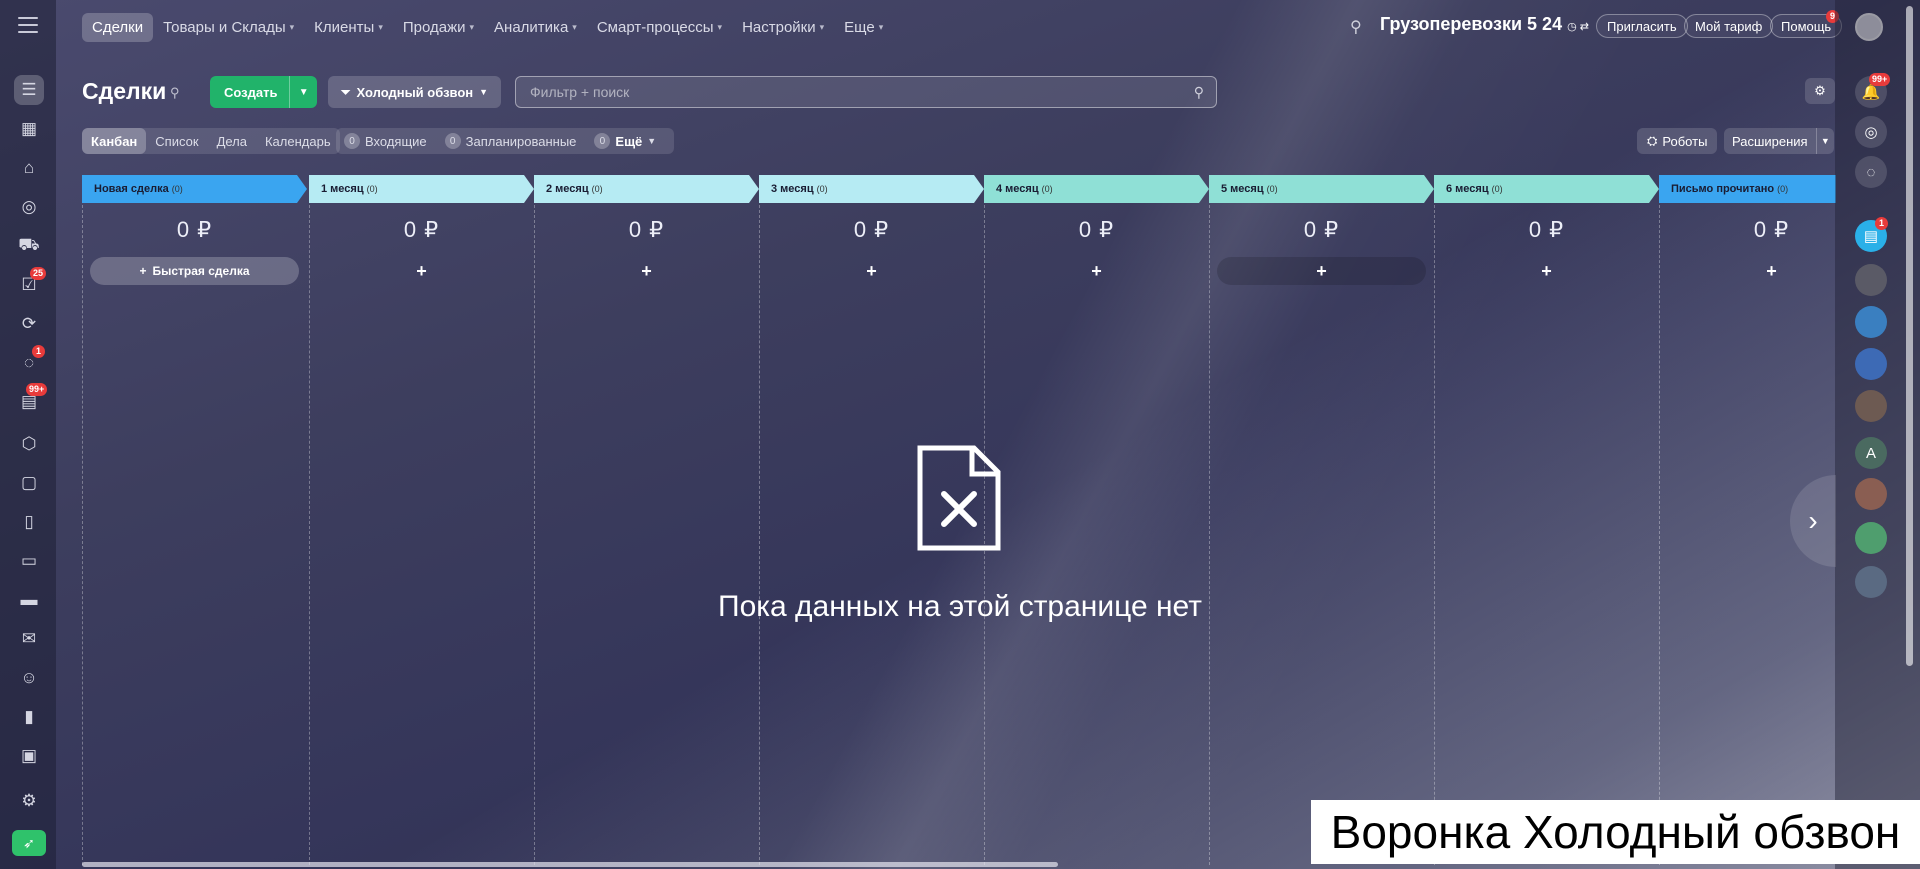  Describe the element at coordinates (1871, 453) in the screenshot. I see `contact-avatar-letter: A` at that location.